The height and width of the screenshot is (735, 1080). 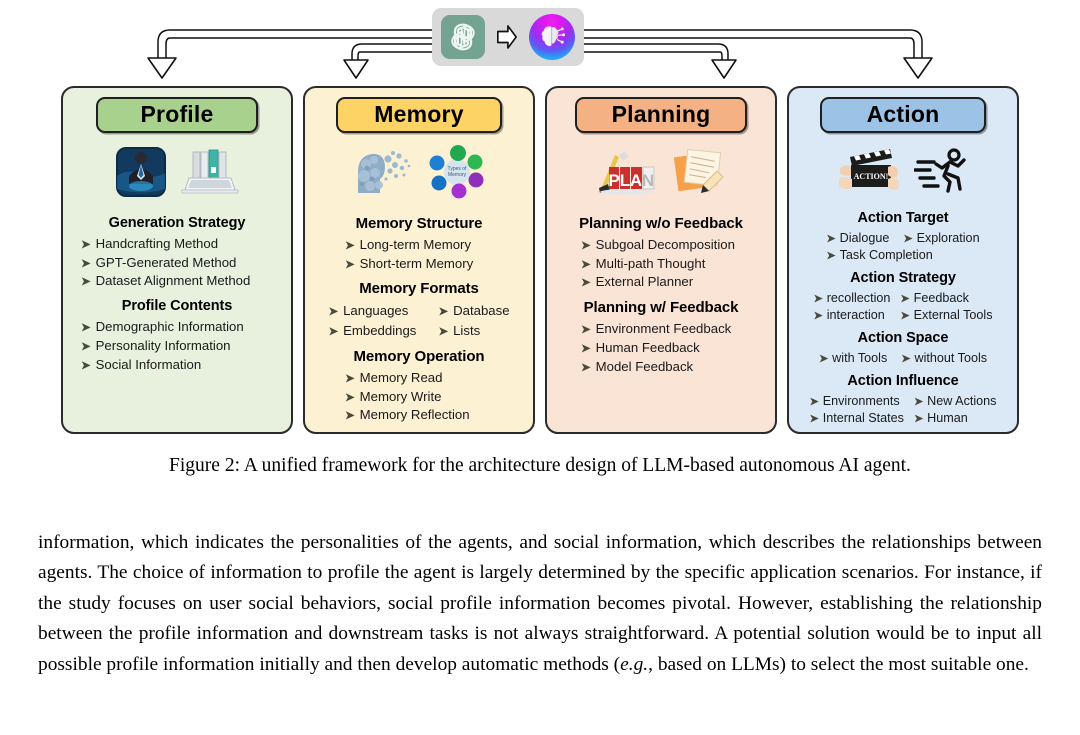 What do you see at coordinates (408, 244) in the screenshot?
I see `list-item: ➤ Long-term Memory` at bounding box center [408, 244].